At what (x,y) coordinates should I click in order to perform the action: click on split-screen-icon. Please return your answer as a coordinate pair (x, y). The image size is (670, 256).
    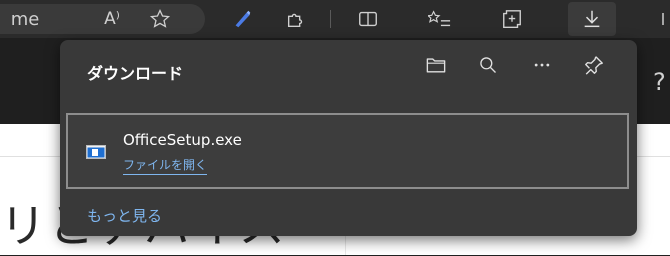
    Looking at the image, I should click on (368, 19).